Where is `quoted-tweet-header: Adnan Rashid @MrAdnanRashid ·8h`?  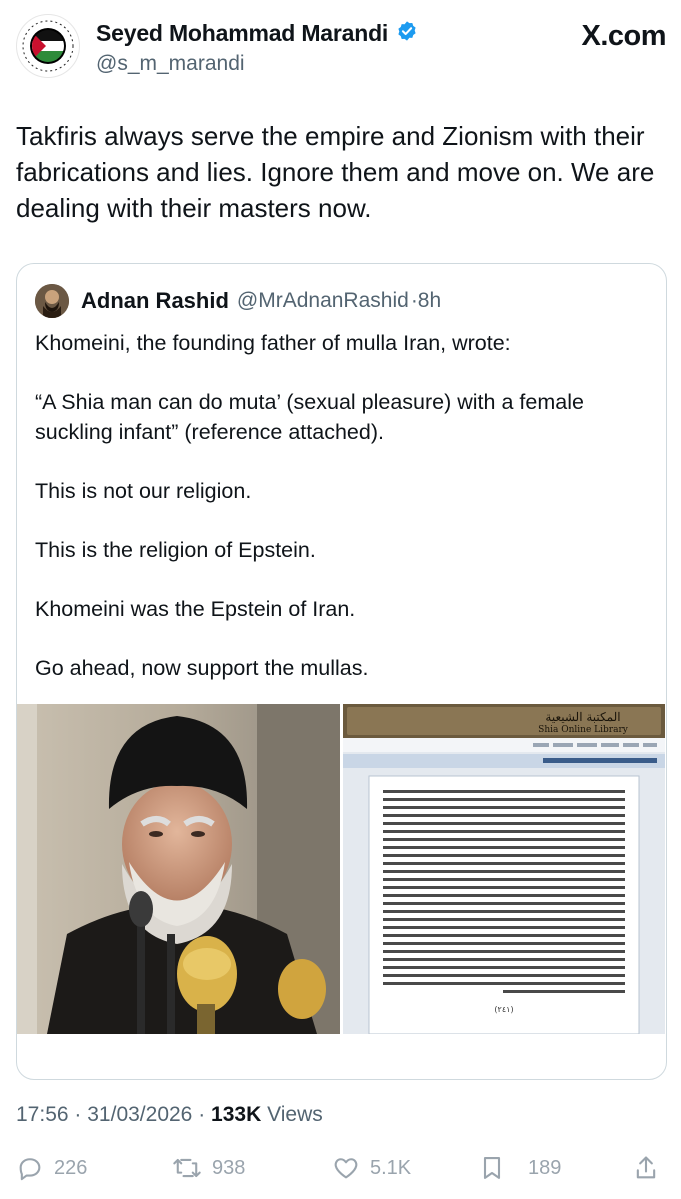
quoted-tweet-header: Adnan Rashid @MrAdnanRashid ·8h is located at coordinates (238, 301).